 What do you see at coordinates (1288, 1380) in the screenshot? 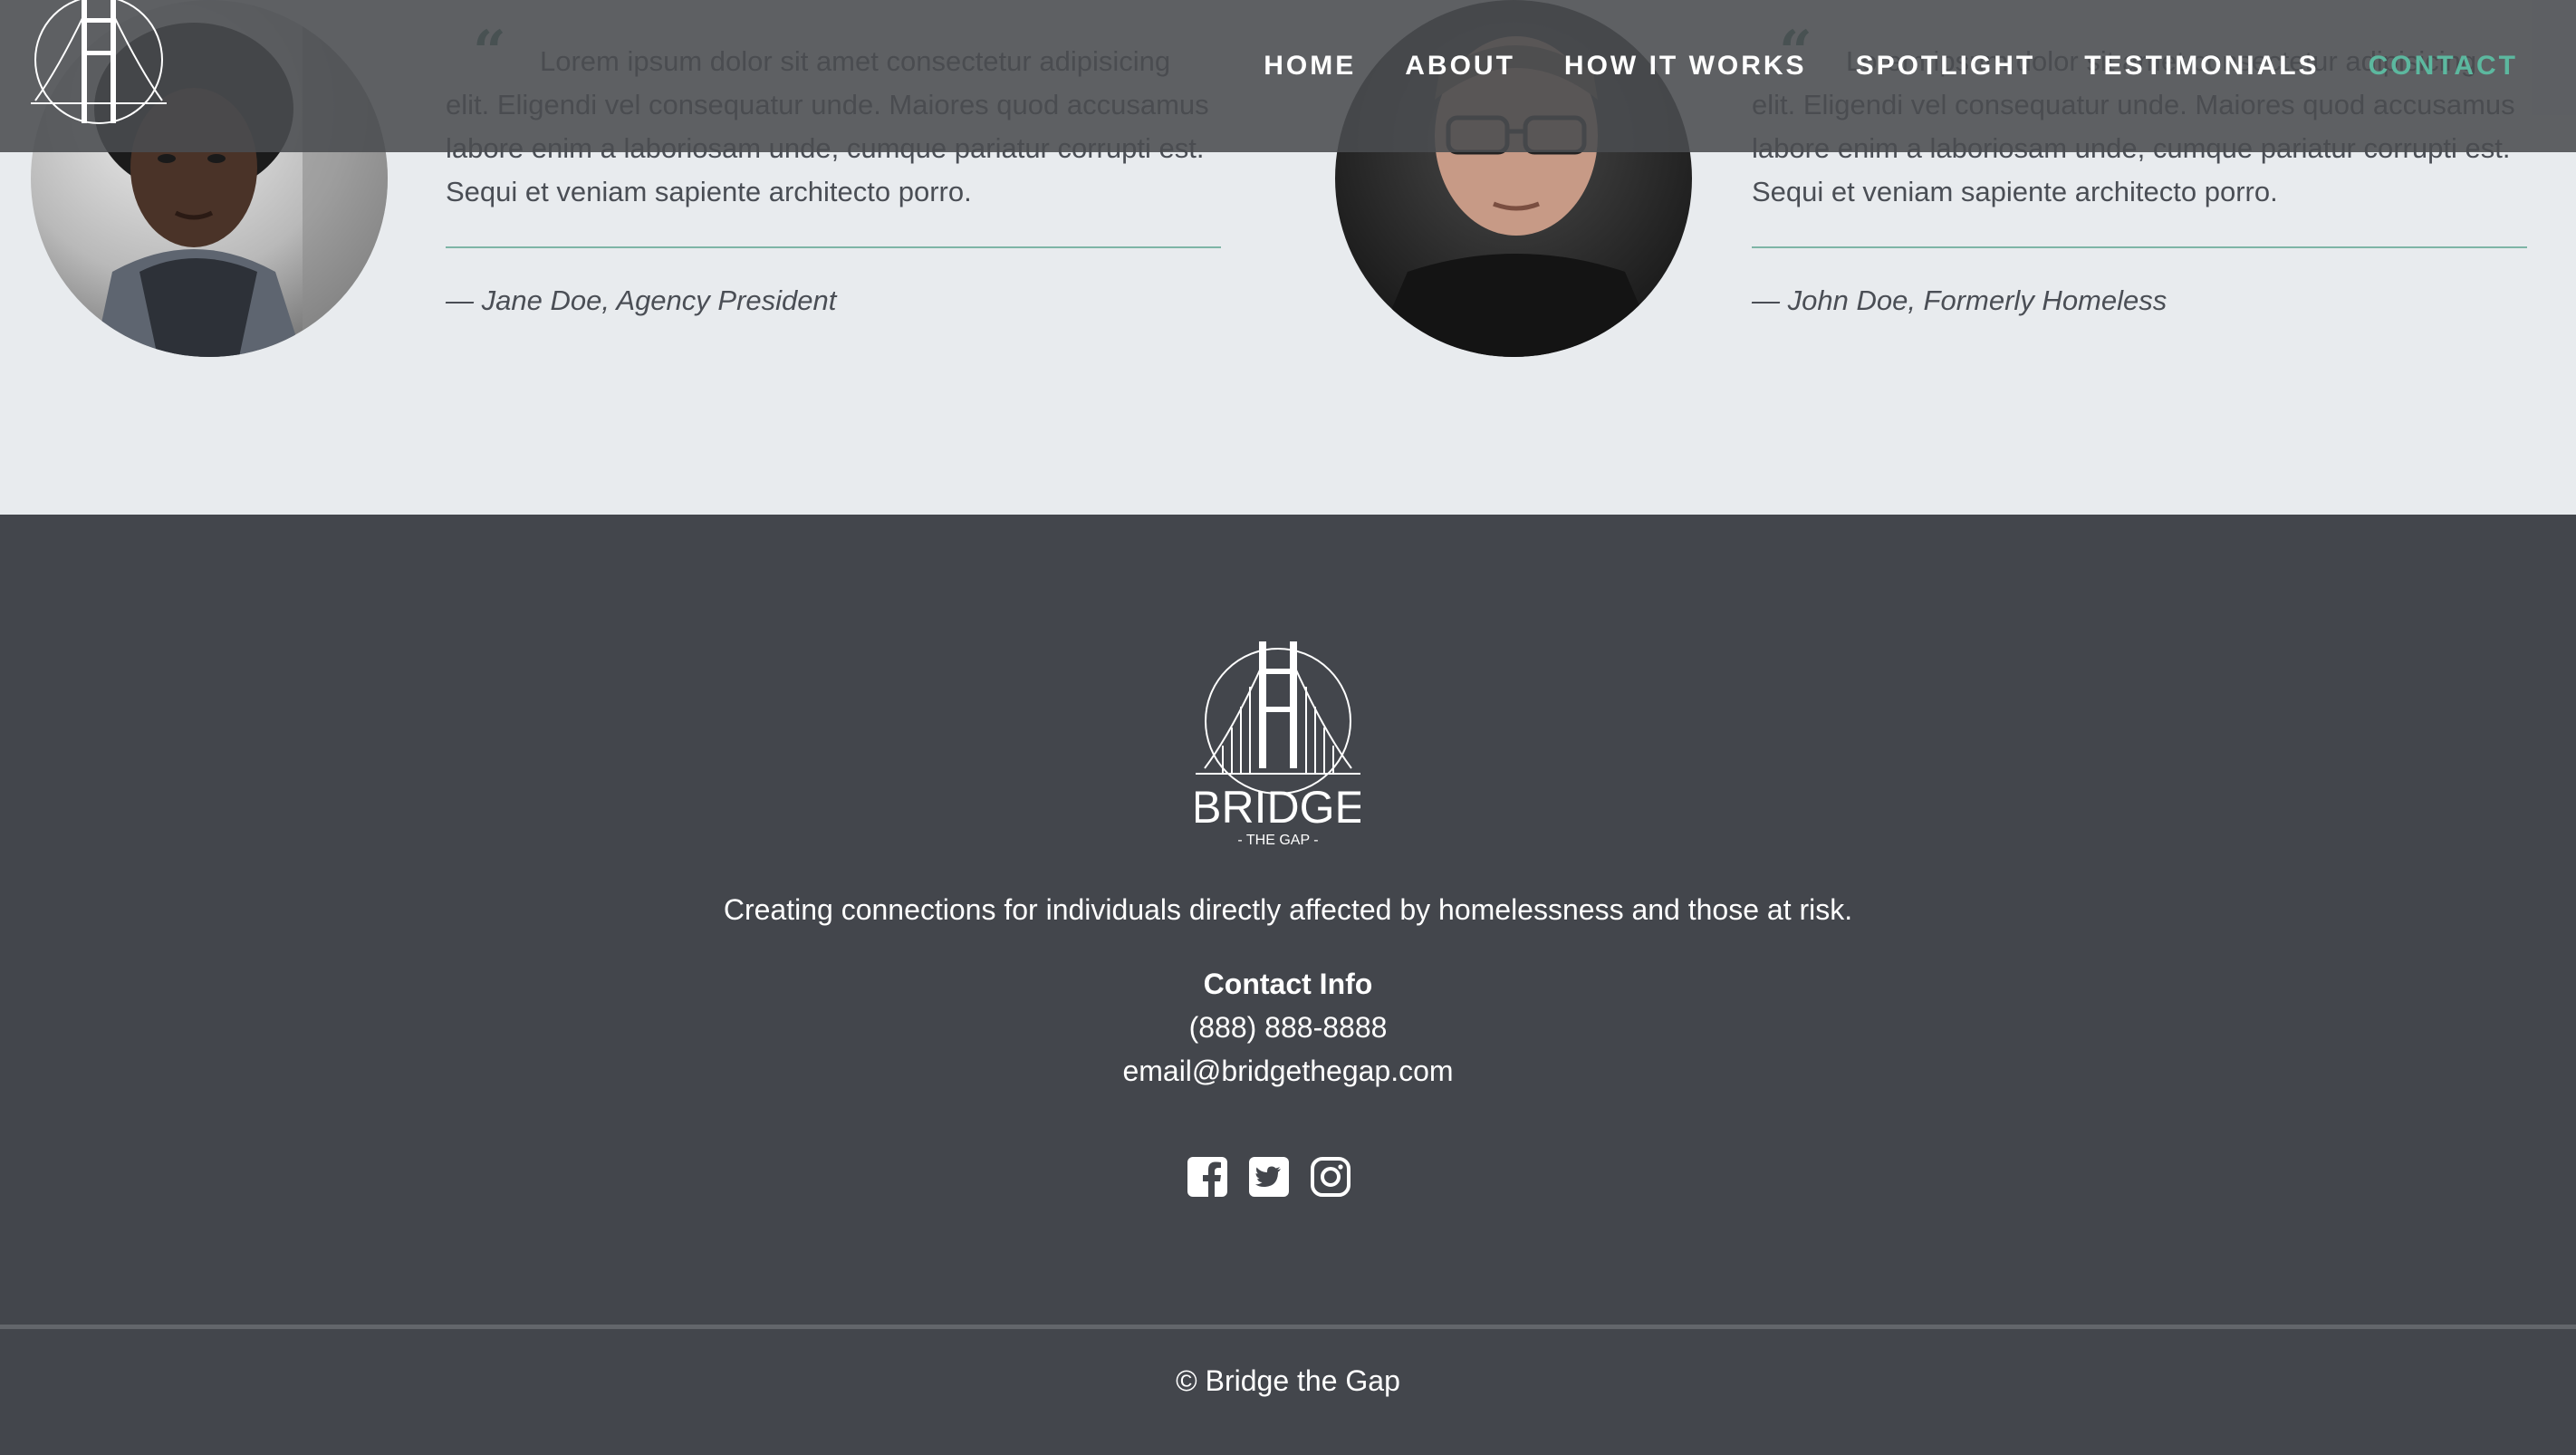
I see `copyright: © Bridge the Gap` at bounding box center [1288, 1380].